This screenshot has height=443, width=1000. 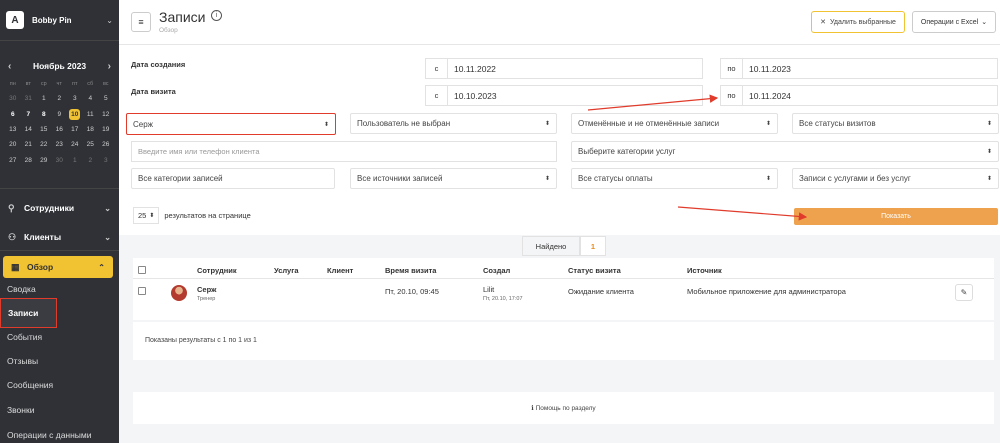 I want to click on payment-status-select: Все статусы оплаты ⬍, so click(x=674, y=178).